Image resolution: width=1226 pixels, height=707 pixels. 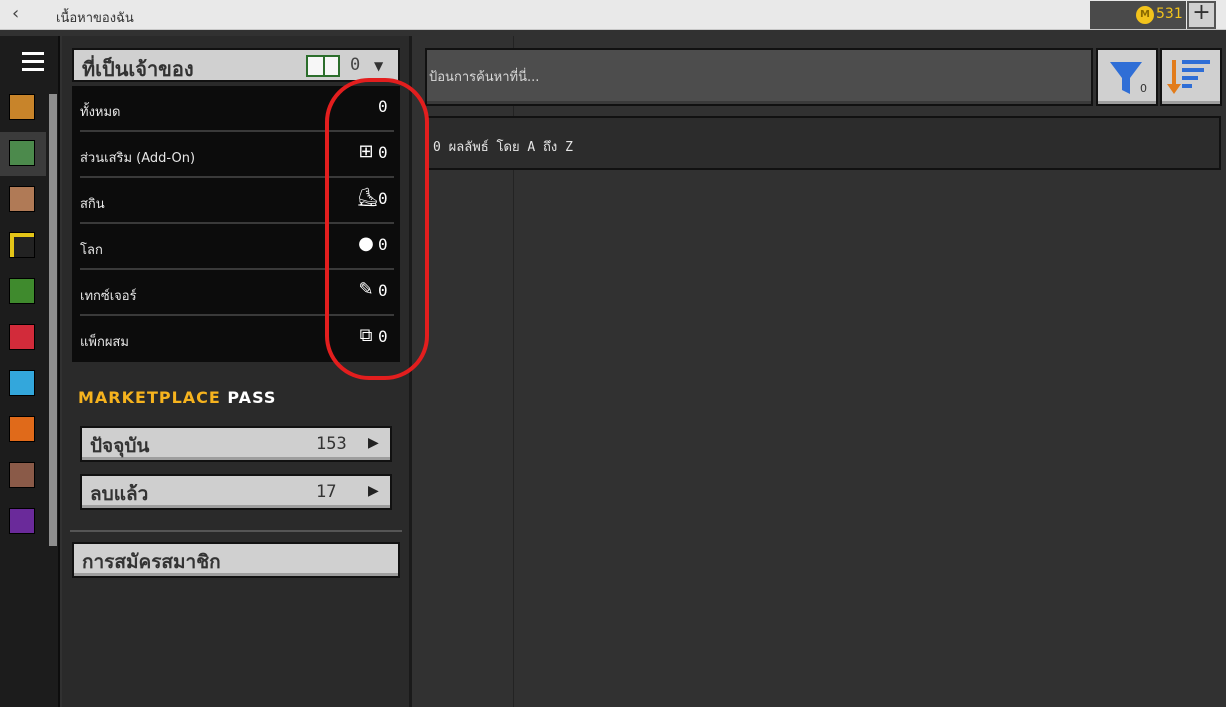 I want to click on mashup-icon: ⧉, so click(x=366, y=335).